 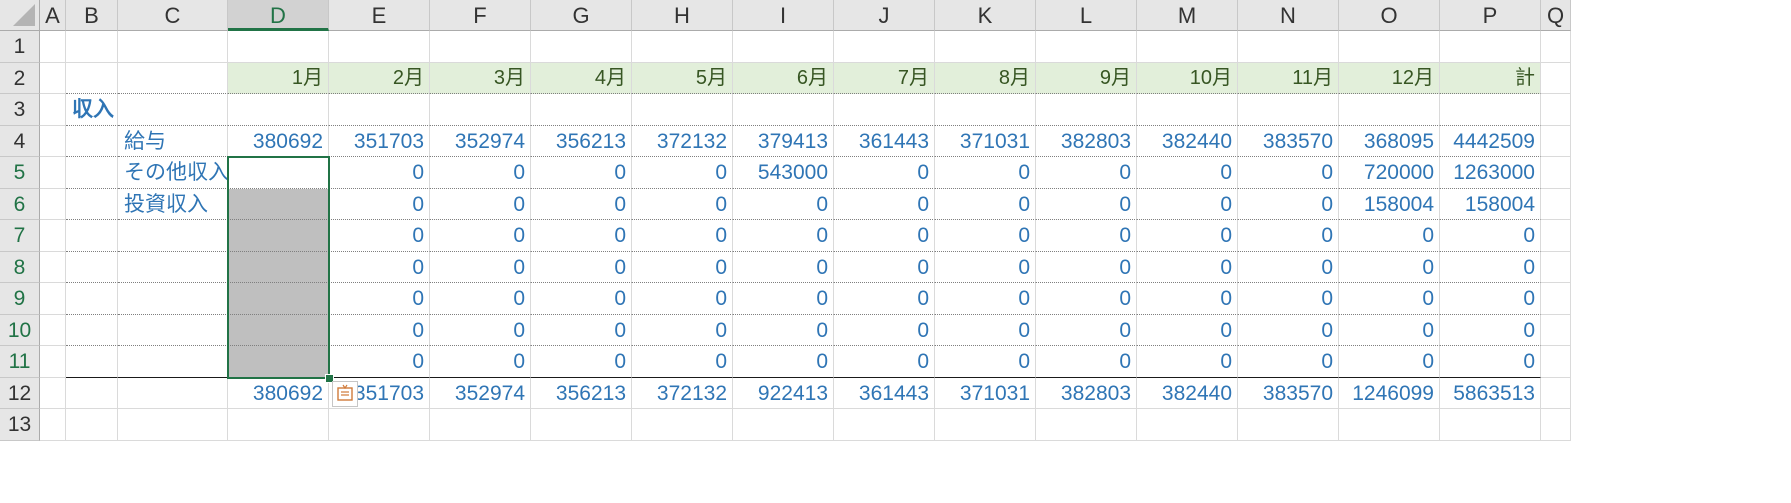 What do you see at coordinates (20, 173) in the screenshot?
I see `row-header-5: 5` at bounding box center [20, 173].